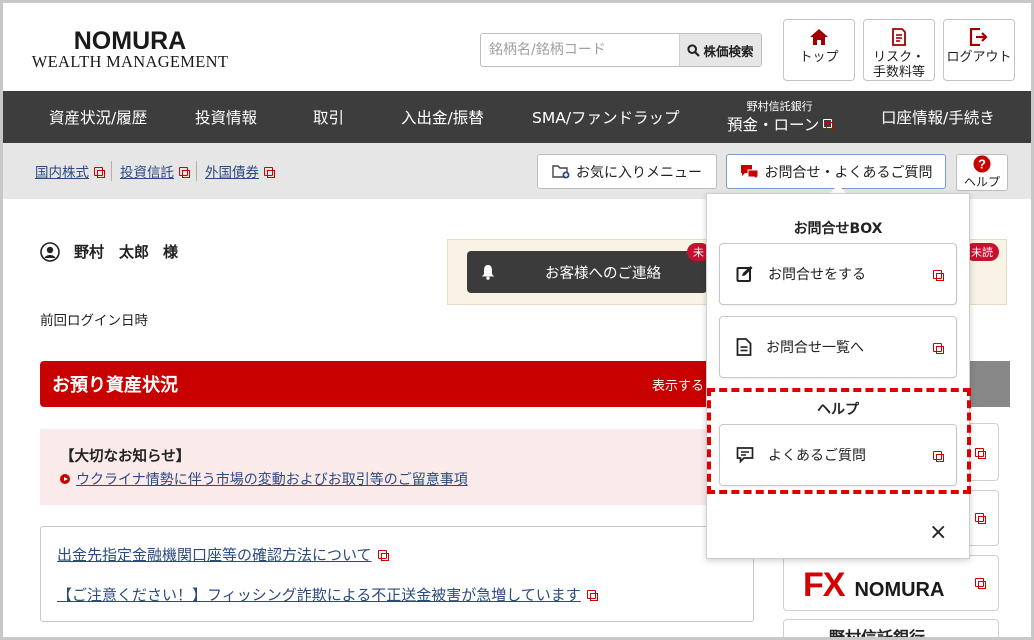  Describe the element at coordinates (65, 479) in the screenshot. I see `arrow-bullet-icon` at that location.